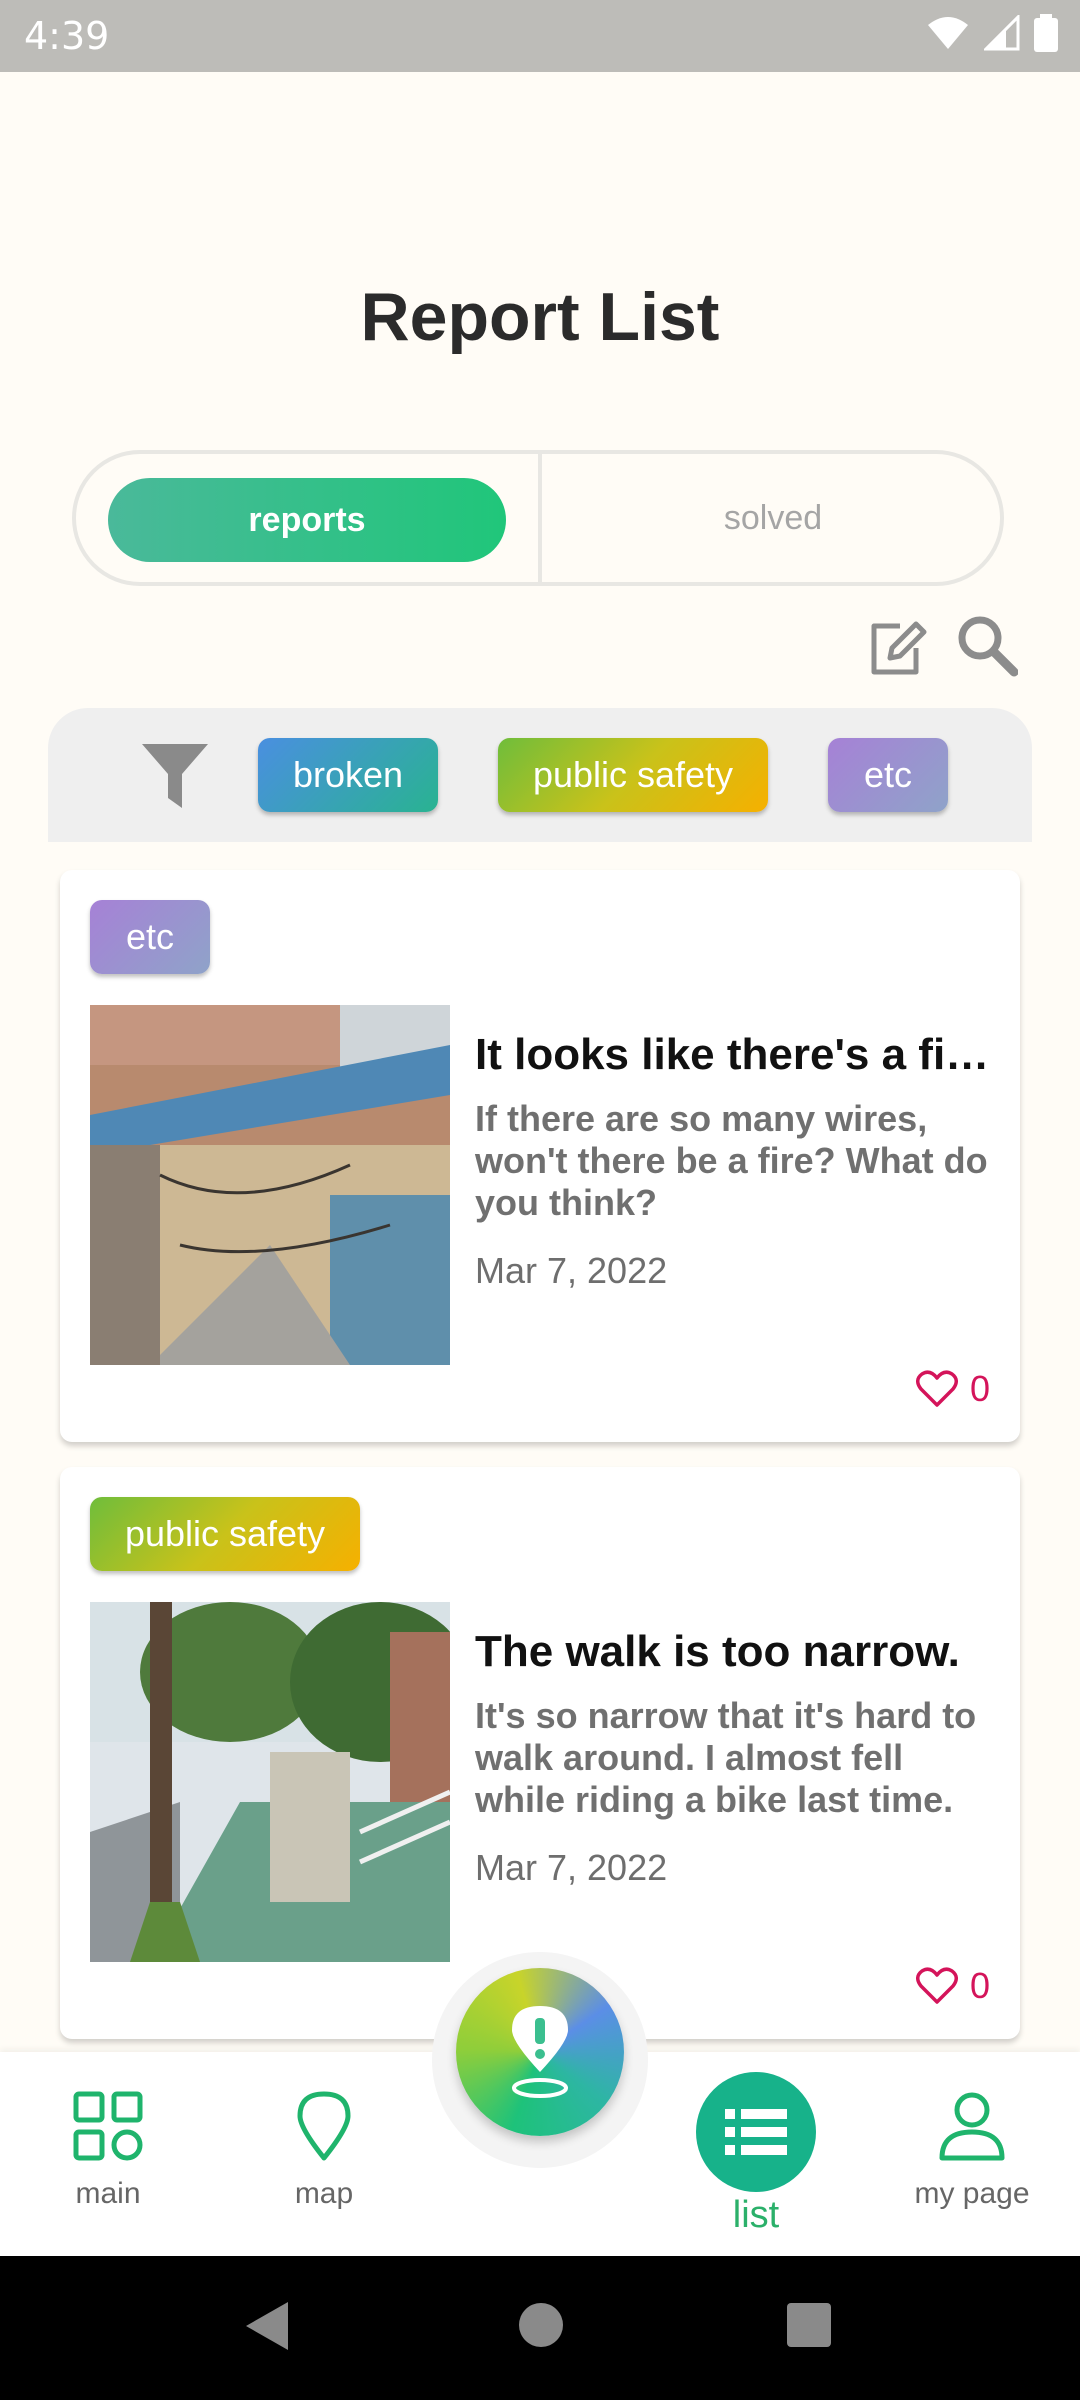  What do you see at coordinates (1046, 33) in the screenshot?
I see `battery-icon` at bounding box center [1046, 33].